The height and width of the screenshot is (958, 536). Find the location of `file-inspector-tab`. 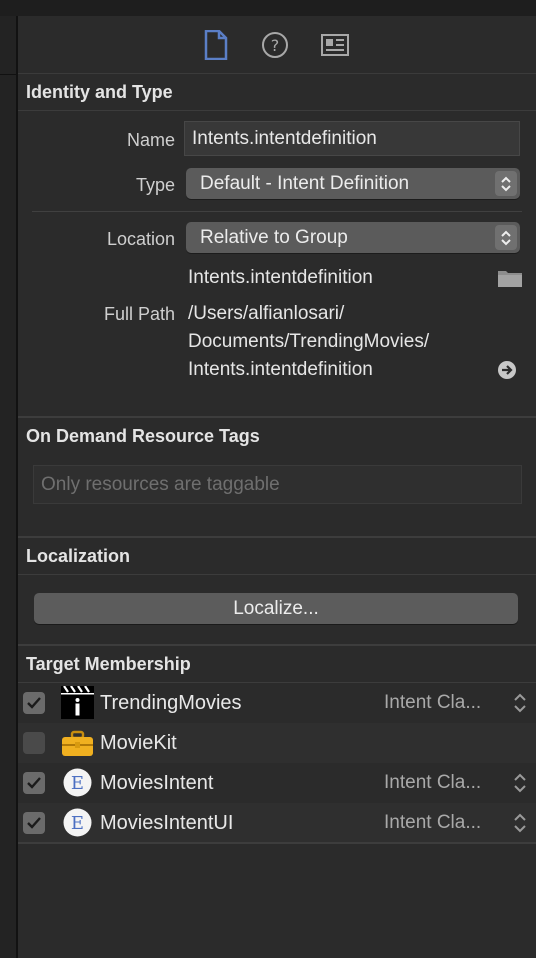

file-inspector-tab is located at coordinates (216, 45).